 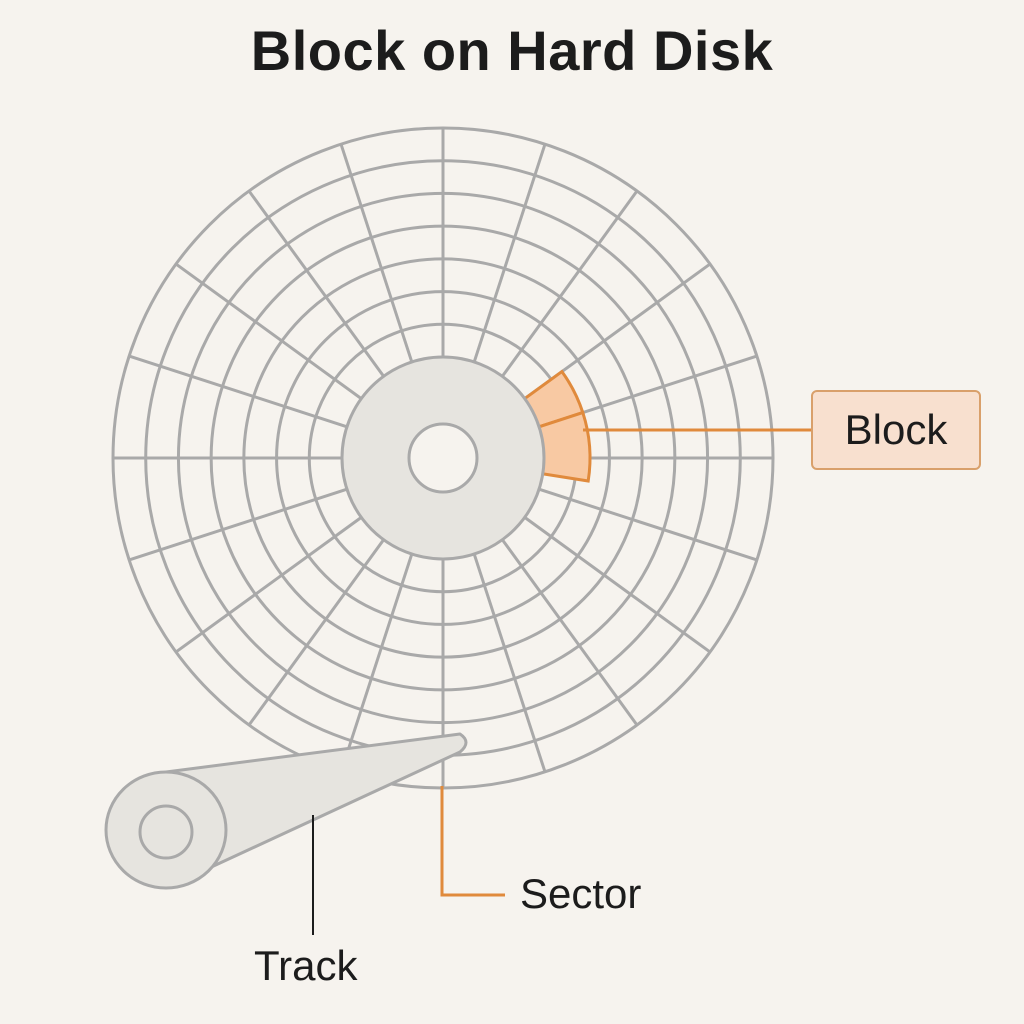 I want to click on track-label: Track, so click(x=306, y=965).